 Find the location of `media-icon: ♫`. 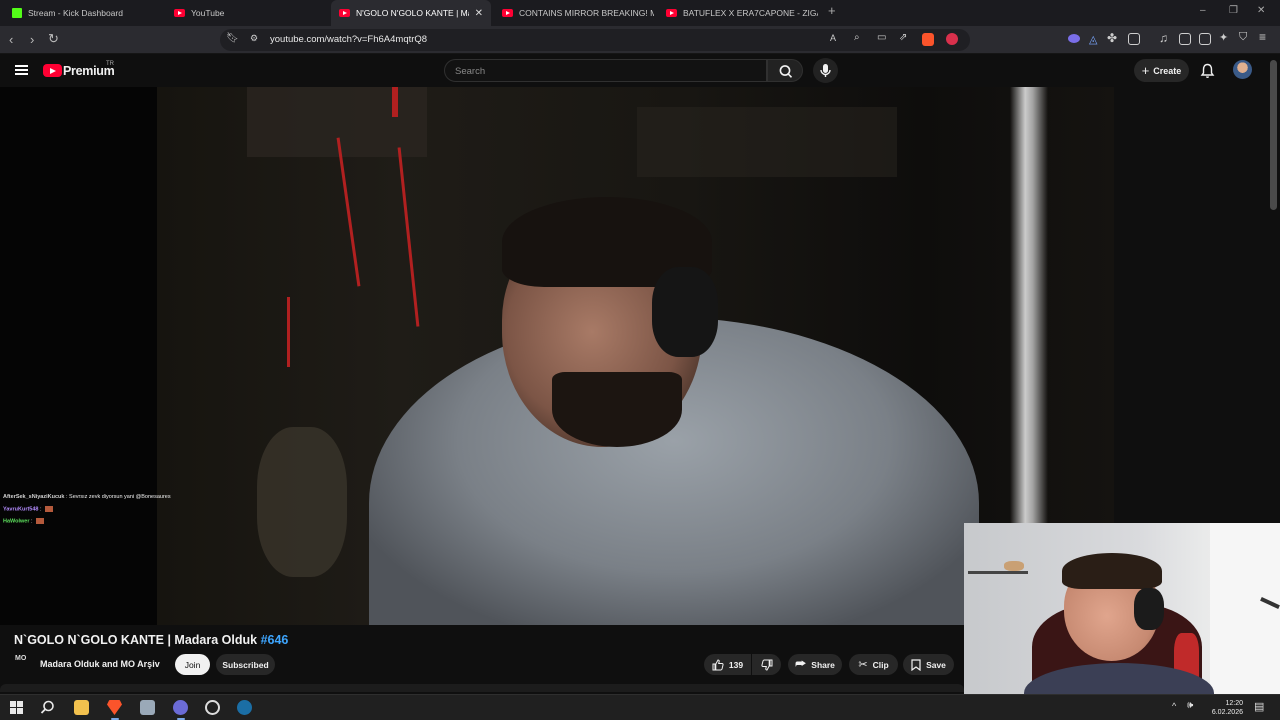

media-icon: ♫ is located at coordinates (1163, 38).